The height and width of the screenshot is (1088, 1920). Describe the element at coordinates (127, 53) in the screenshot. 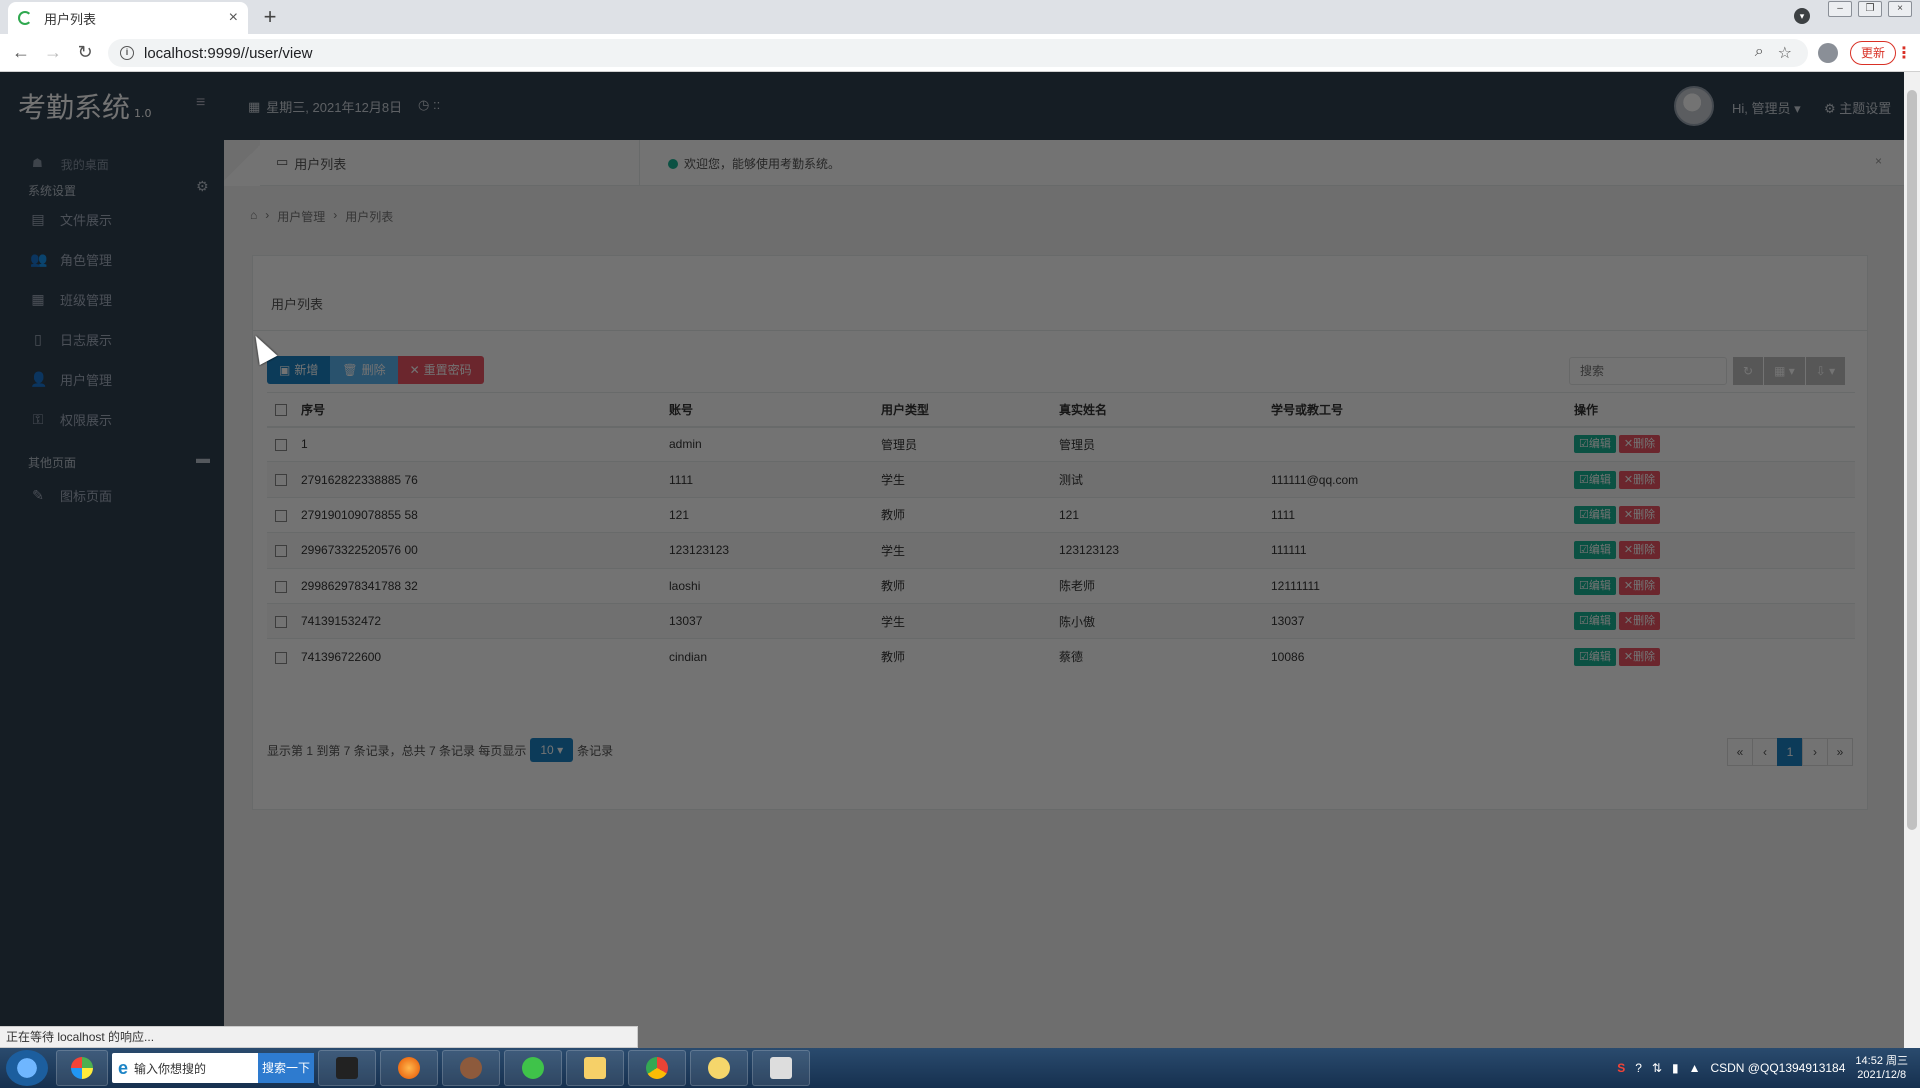

I see `info-icon: i` at that location.